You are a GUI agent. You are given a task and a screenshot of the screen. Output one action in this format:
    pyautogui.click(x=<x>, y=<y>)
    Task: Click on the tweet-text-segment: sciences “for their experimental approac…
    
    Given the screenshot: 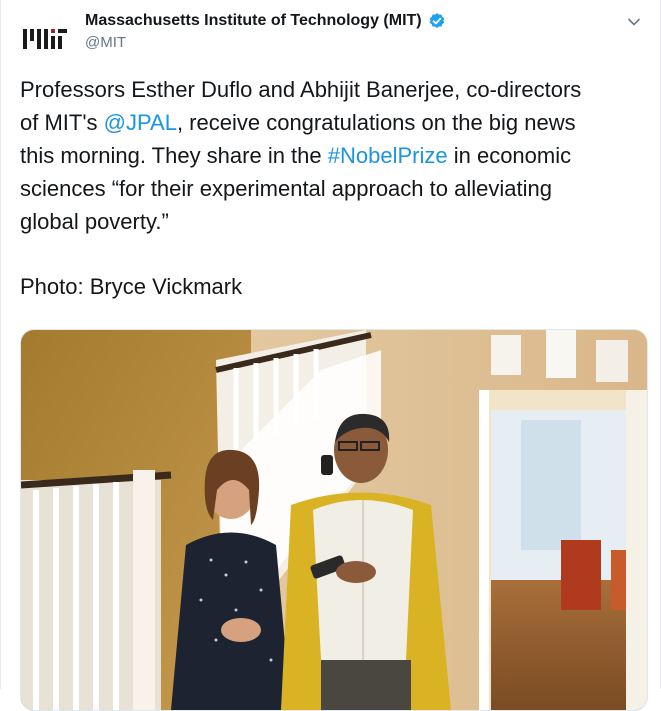 What is the action you would take?
    pyautogui.click(x=286, y=188)
    